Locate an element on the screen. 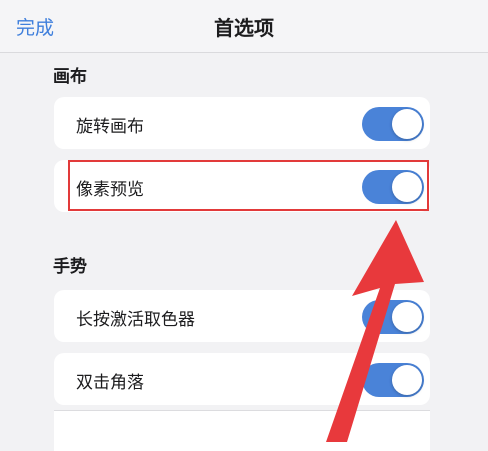  page-title: 首选项 is located at coordinates (244, 28).